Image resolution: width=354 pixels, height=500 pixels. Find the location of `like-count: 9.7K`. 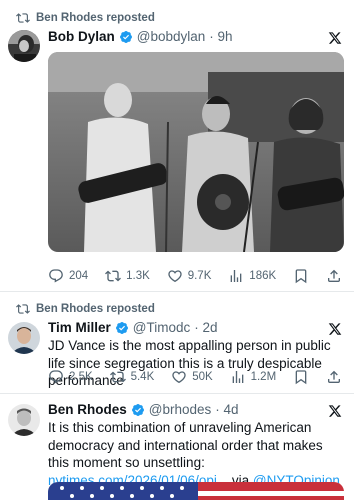

like-count: 9.7K is located at coordinates (199, 276).